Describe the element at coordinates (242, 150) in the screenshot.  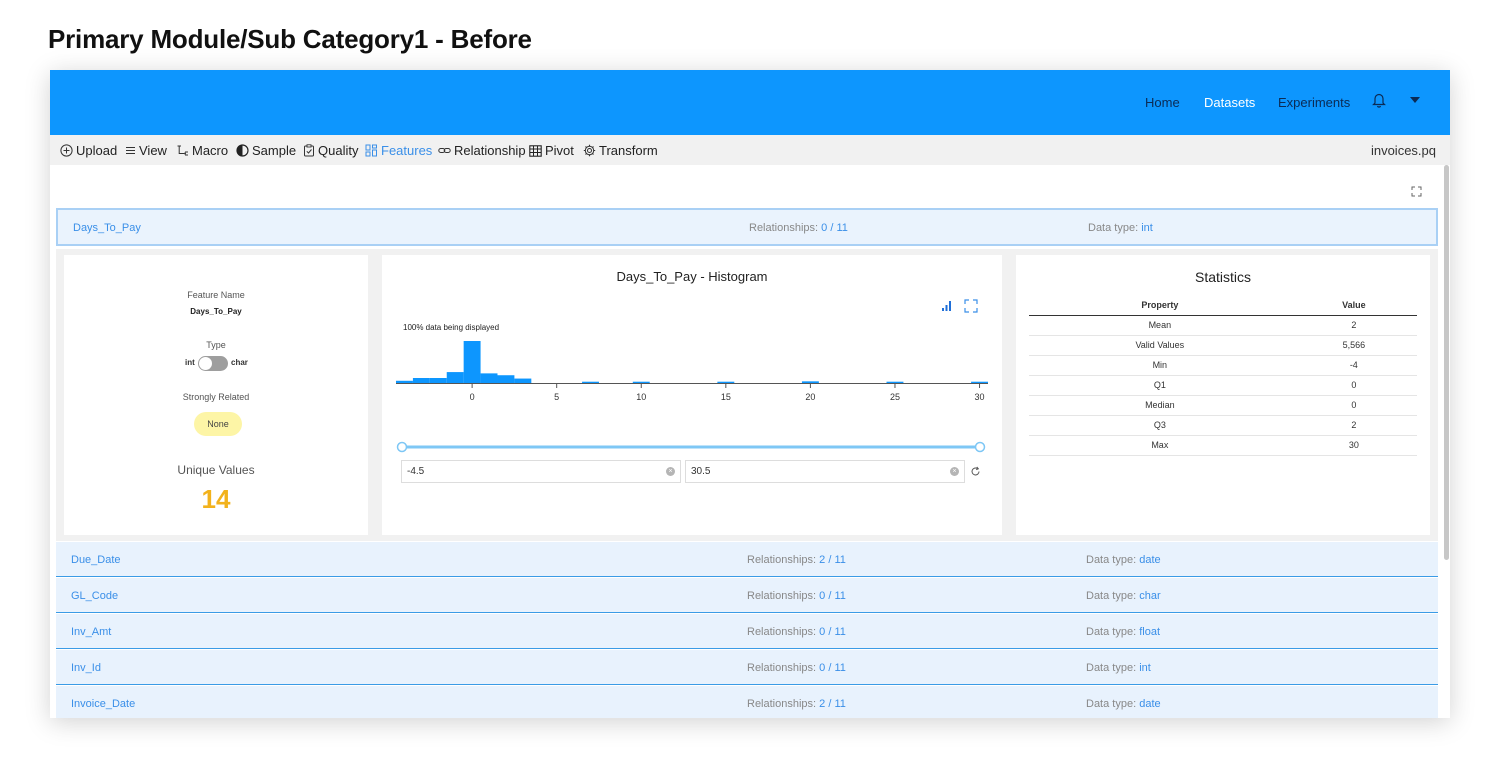
I see `half-circle-icon` at that location.